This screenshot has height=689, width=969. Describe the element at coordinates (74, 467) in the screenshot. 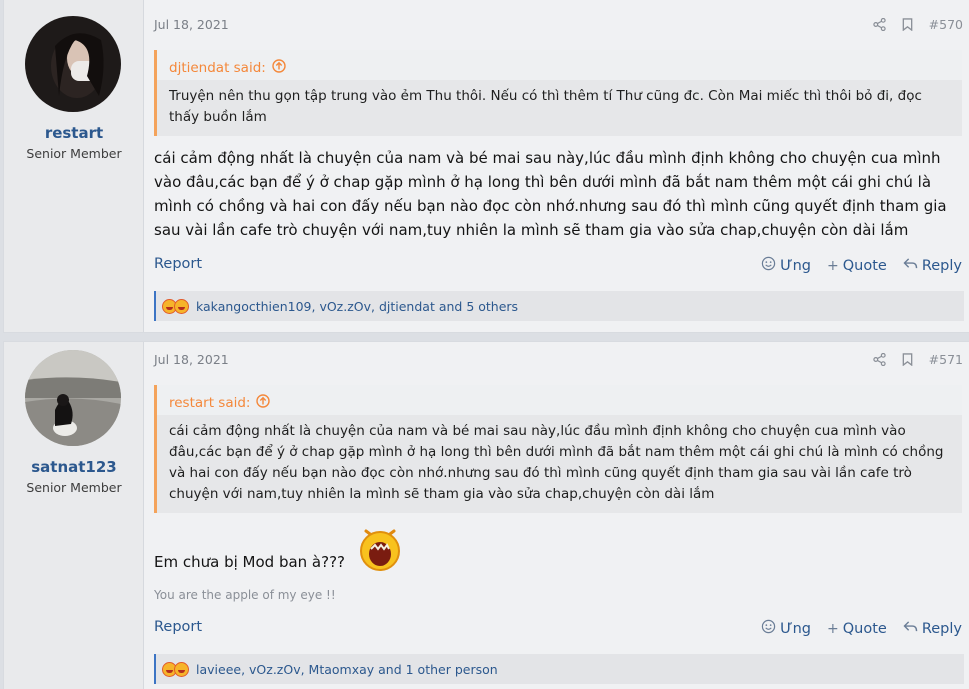

I see `username: satnat123` at that location.